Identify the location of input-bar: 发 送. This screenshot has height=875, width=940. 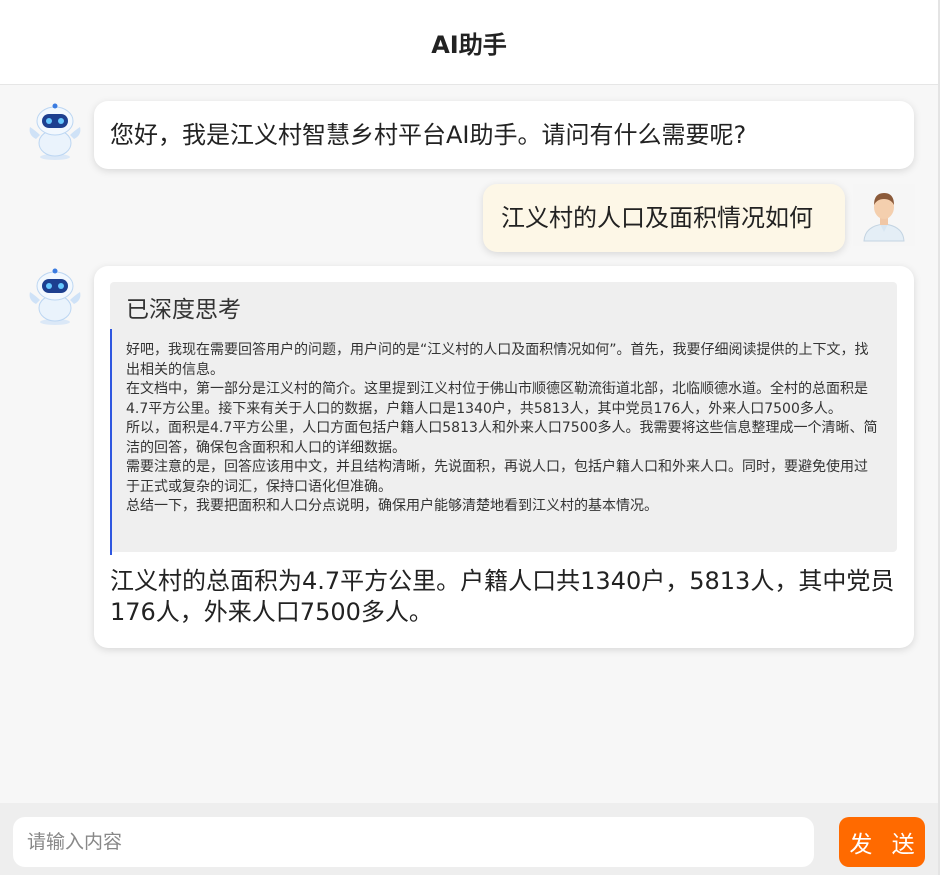
(469, 839).